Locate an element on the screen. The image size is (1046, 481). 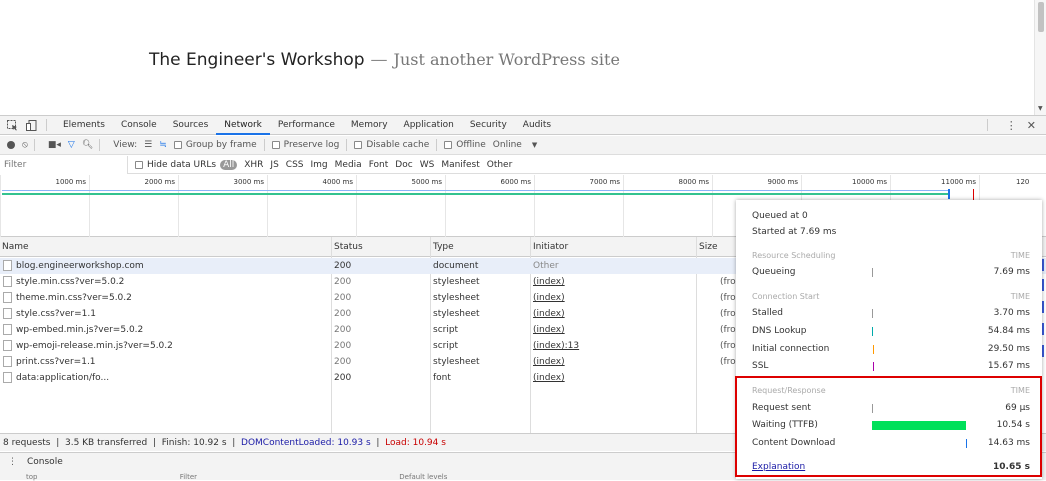
tab-security: Security is located at coordinates (488, 125).